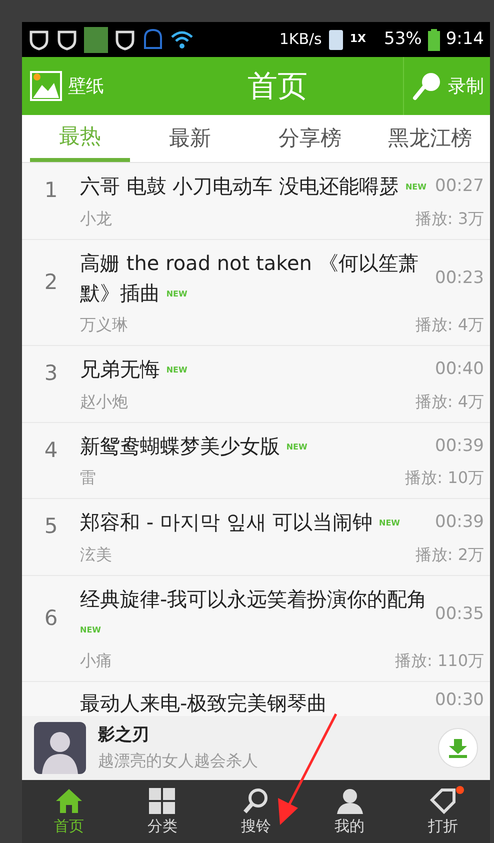 The height and width of the screenshot is (843, 494). I want to click on nav-tab: 首页, so click(69, 811).